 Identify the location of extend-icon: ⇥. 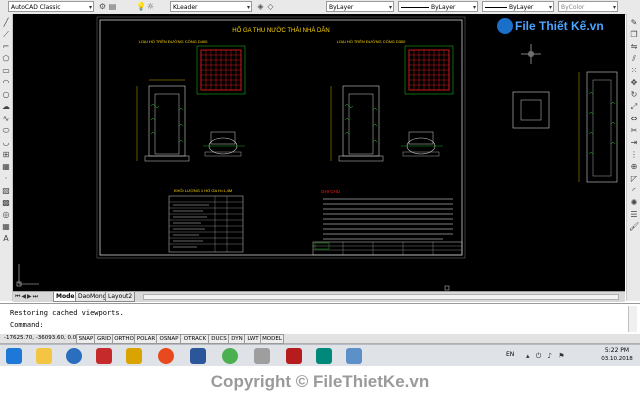
(634, 143).